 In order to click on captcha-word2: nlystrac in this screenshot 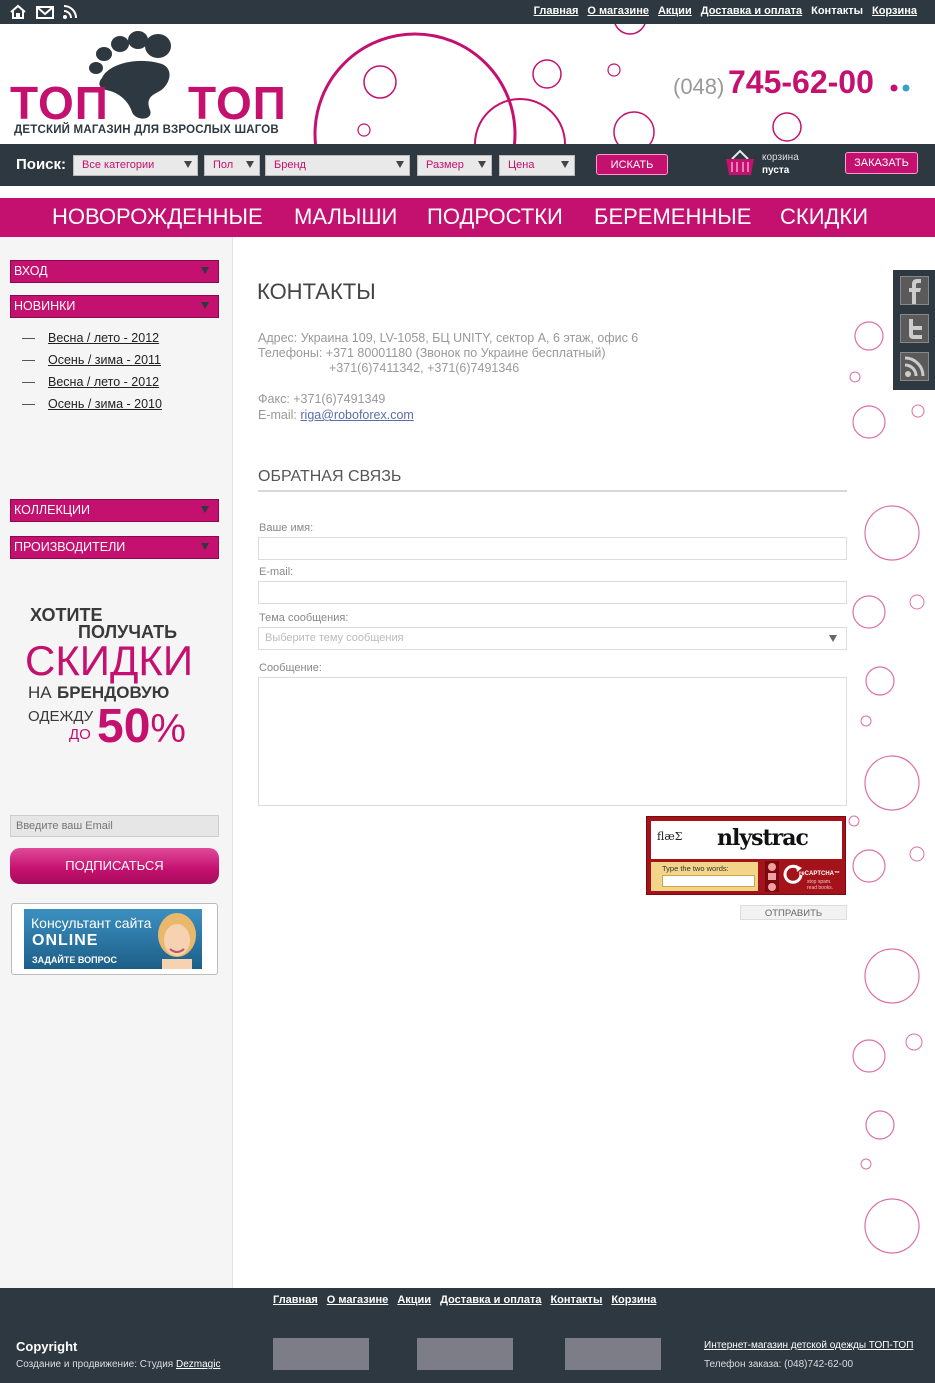, I will do `click(763, 838)`.